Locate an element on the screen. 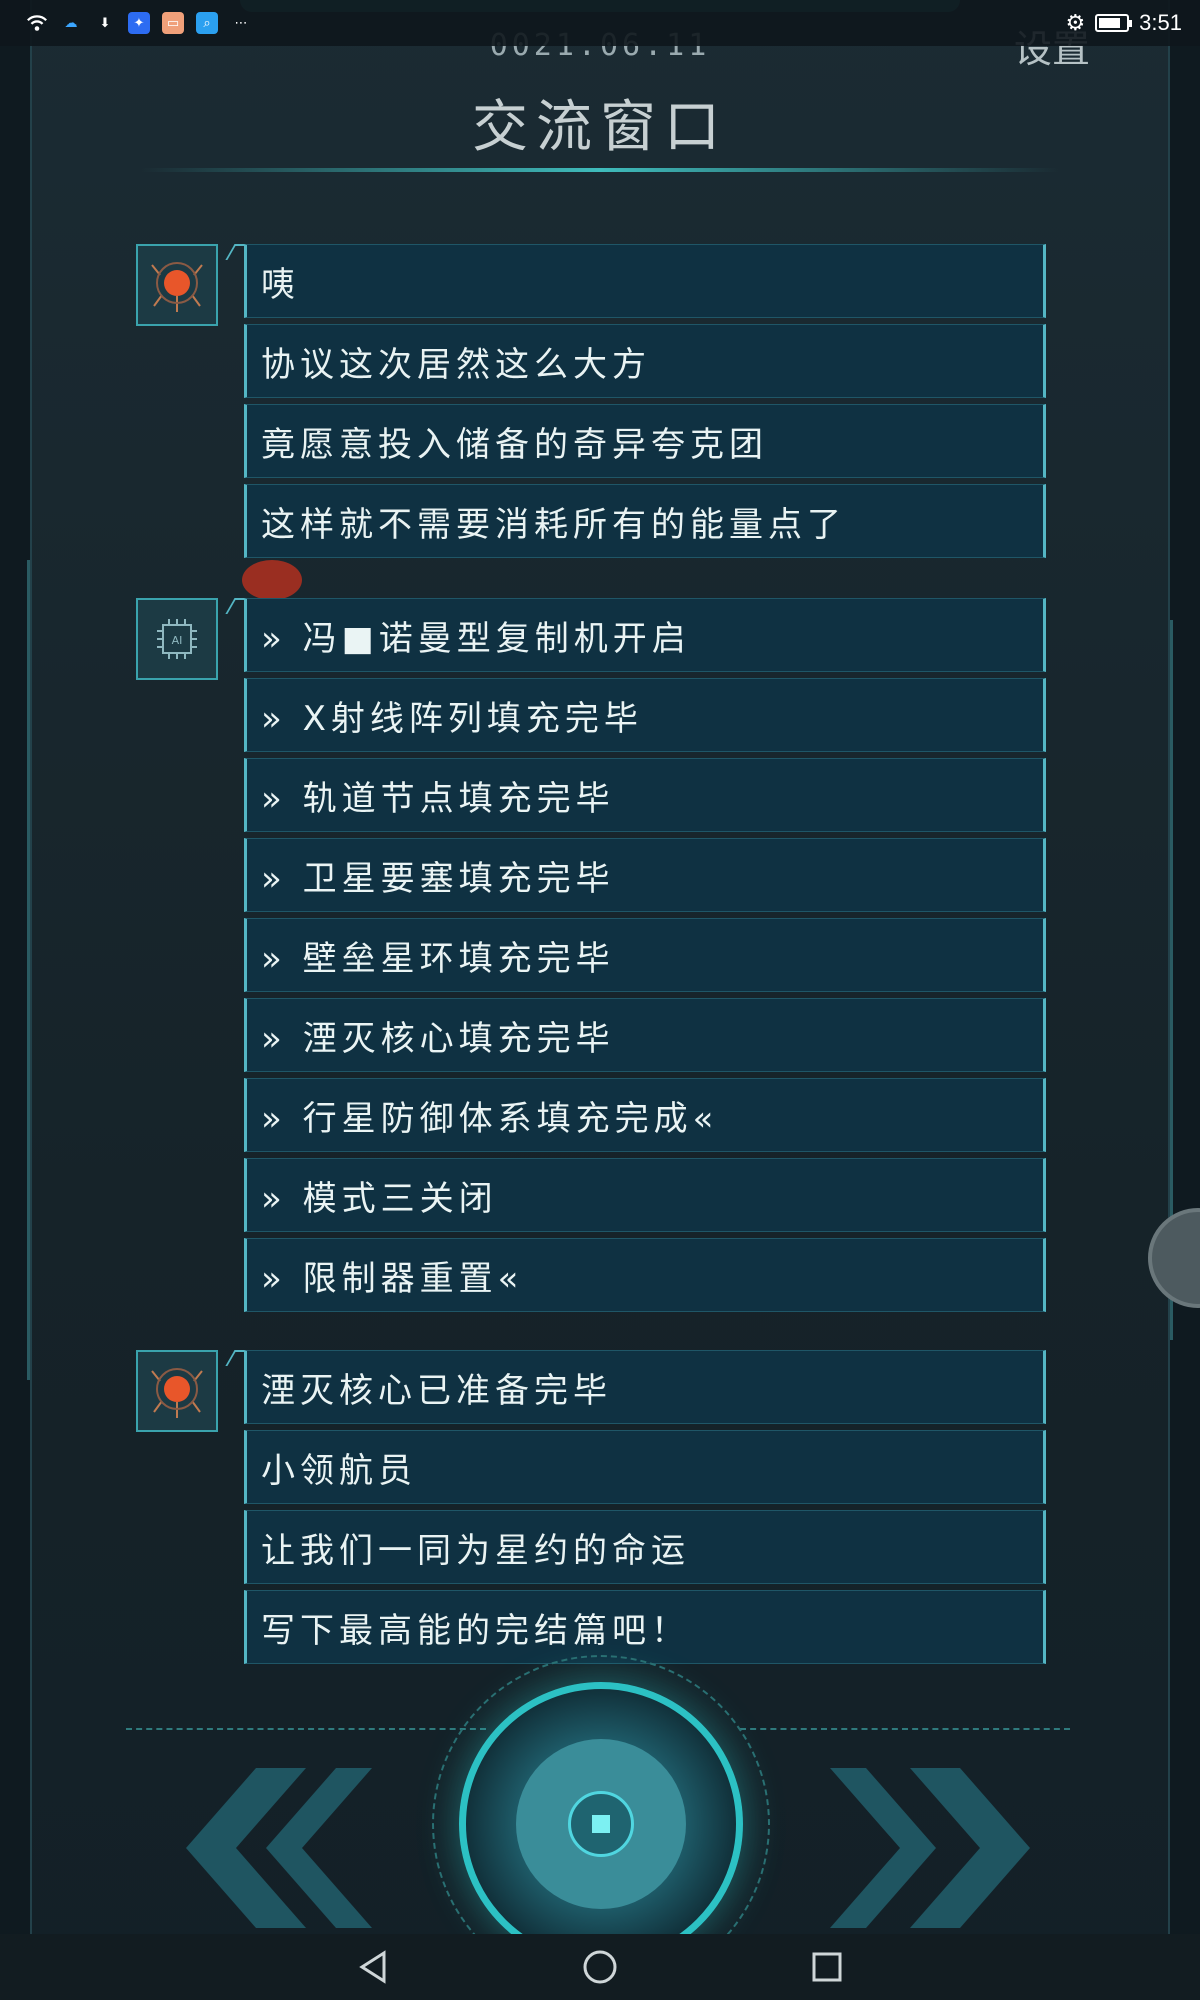 The image size is (1200, 2000). chat-app-icon: ▭ is located at coordinates (173, 23).